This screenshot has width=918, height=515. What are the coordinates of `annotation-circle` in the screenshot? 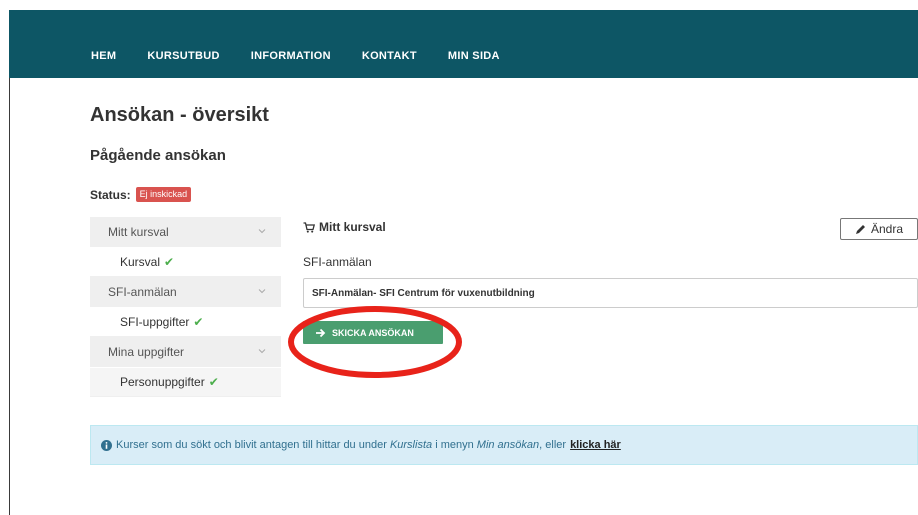 It's located at (375, 342).